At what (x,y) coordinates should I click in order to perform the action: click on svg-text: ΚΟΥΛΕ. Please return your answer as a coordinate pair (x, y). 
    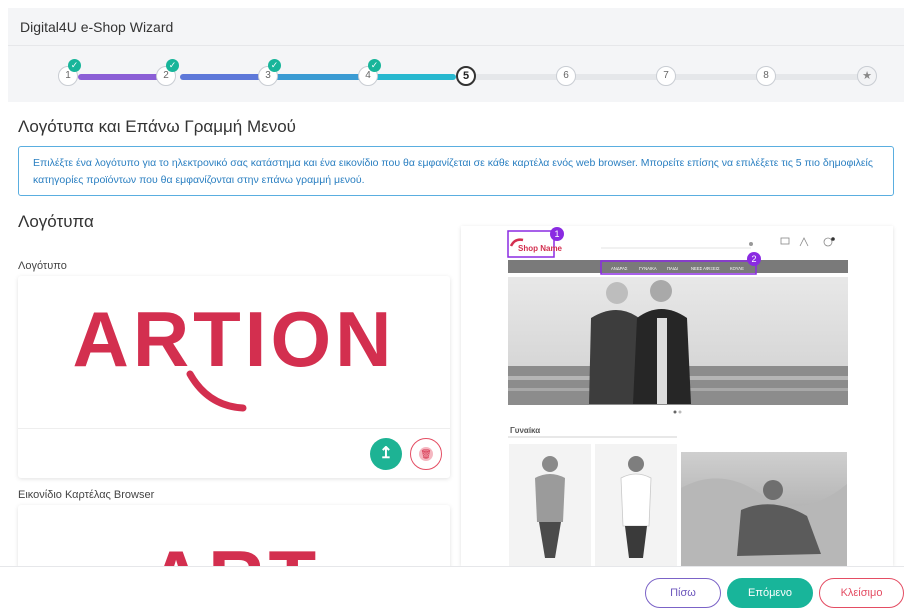
    Looking at the image, I should click on (737, 268).